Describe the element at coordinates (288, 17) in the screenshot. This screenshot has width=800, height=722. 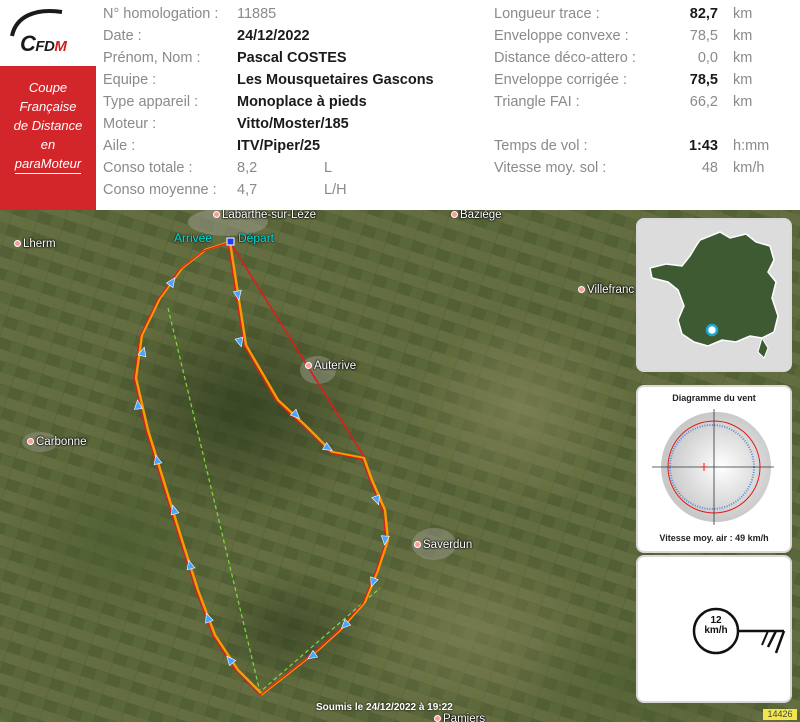
I see `info-row: N° homologation : 11885` at that location.